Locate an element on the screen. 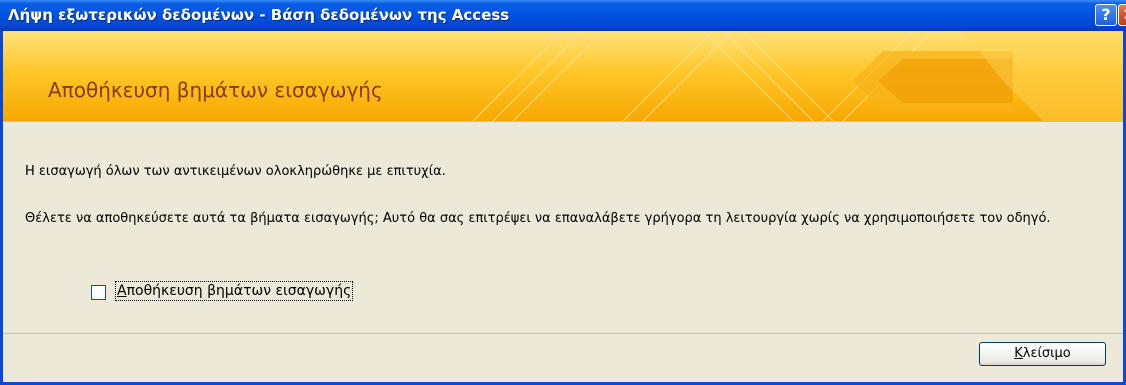  button-mnemonic: Κ is located at coordinates (1018, 353).